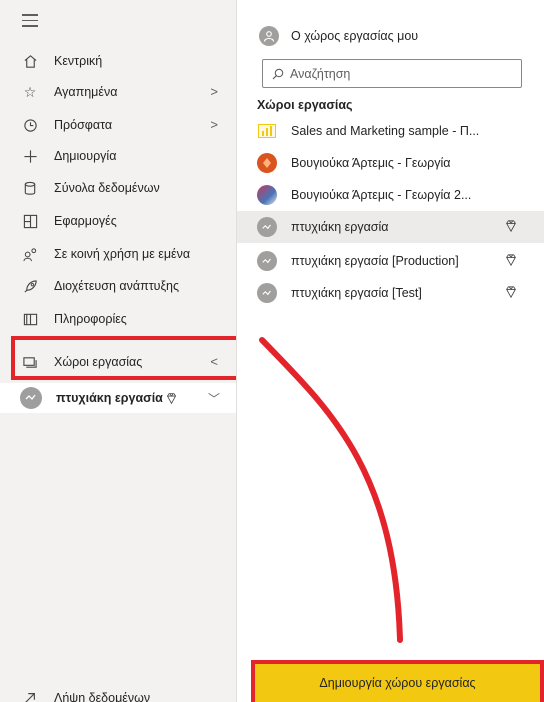 The width and height of the screenshot is (544, 702). I want to click on nav-item-recent: Πρόσφατα >, so click(118, 125).